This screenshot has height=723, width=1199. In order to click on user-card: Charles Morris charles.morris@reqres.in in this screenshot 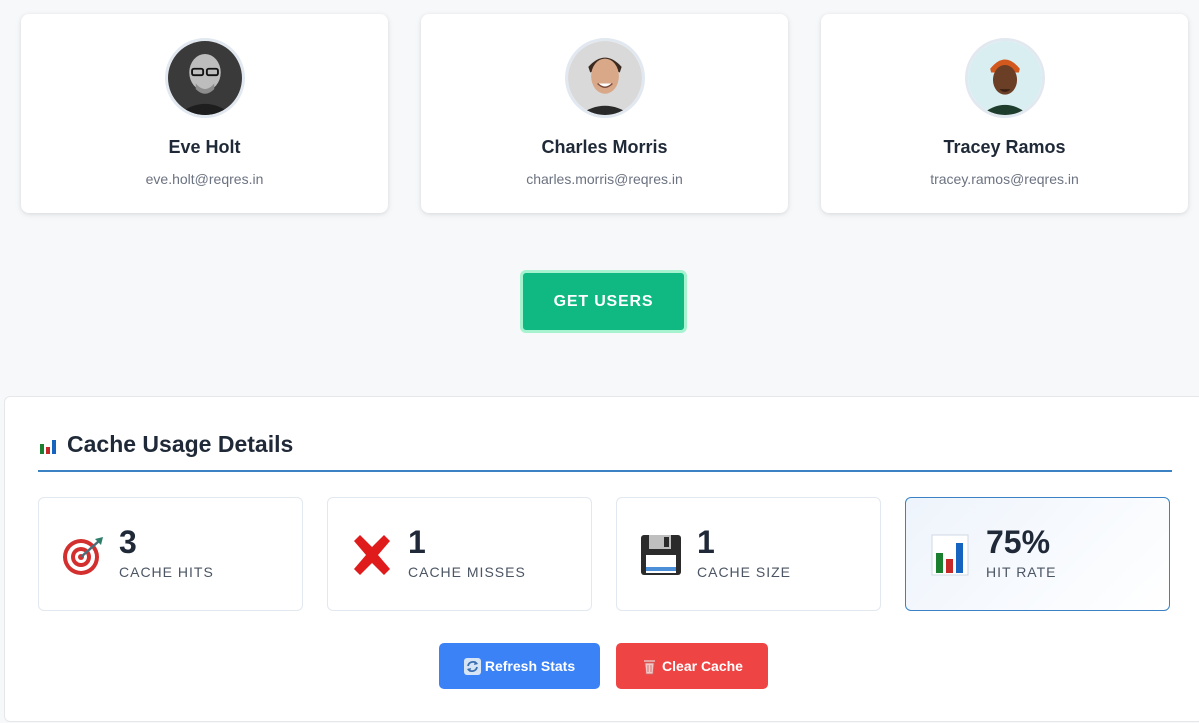, I will do `click(604, 113)`.